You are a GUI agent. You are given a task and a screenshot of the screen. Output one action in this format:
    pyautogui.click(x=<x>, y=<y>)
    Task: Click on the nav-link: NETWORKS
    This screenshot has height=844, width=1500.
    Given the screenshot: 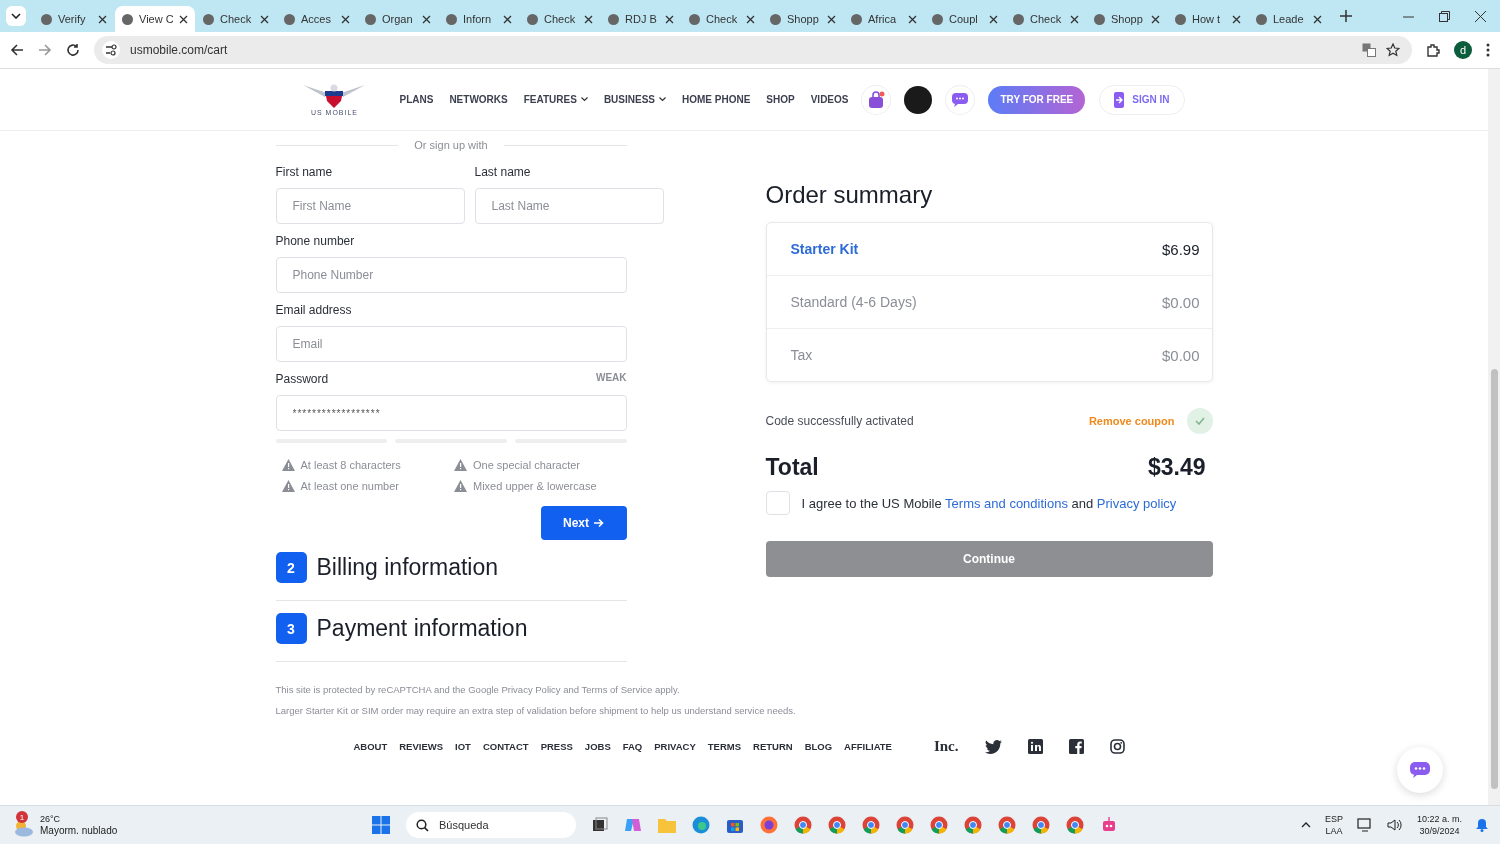 What is the action you would take?
    pyautogui.click(x=478, y=99)
    